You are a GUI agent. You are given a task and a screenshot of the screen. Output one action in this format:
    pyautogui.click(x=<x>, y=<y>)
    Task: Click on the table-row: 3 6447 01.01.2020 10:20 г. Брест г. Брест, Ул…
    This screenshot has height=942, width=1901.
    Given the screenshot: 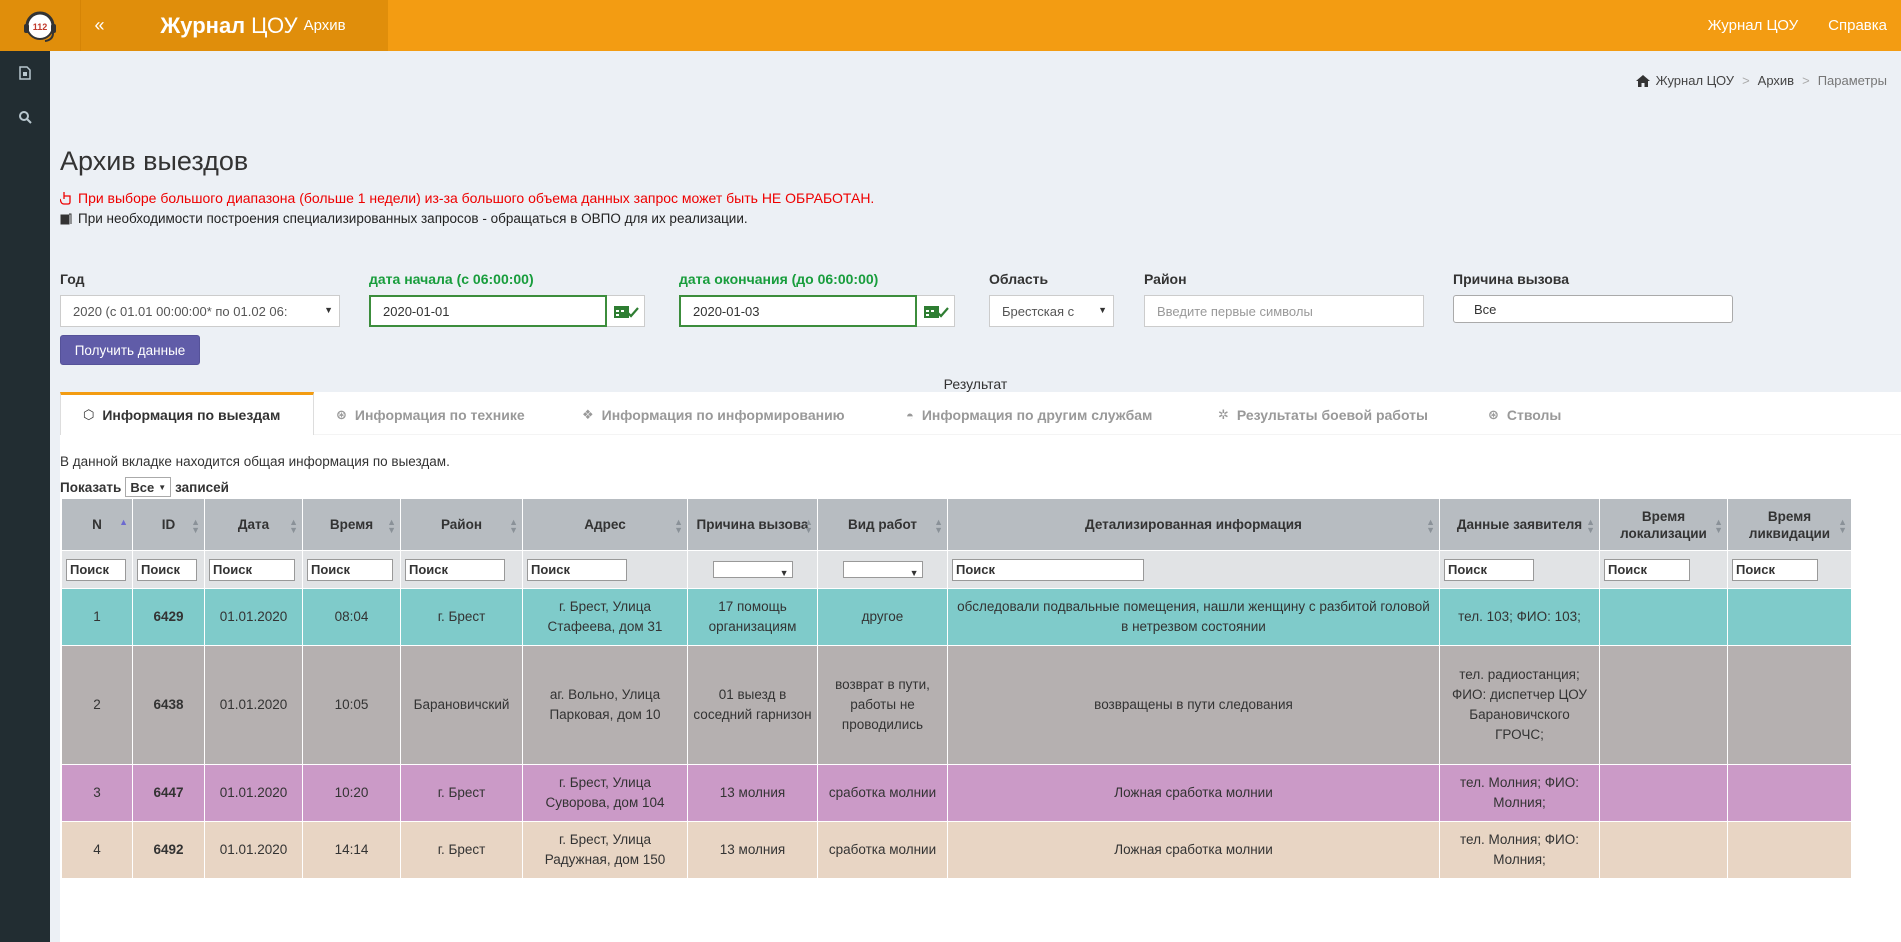 What is the action you would take?
    pyautogui.click(x=956, y=793)
    